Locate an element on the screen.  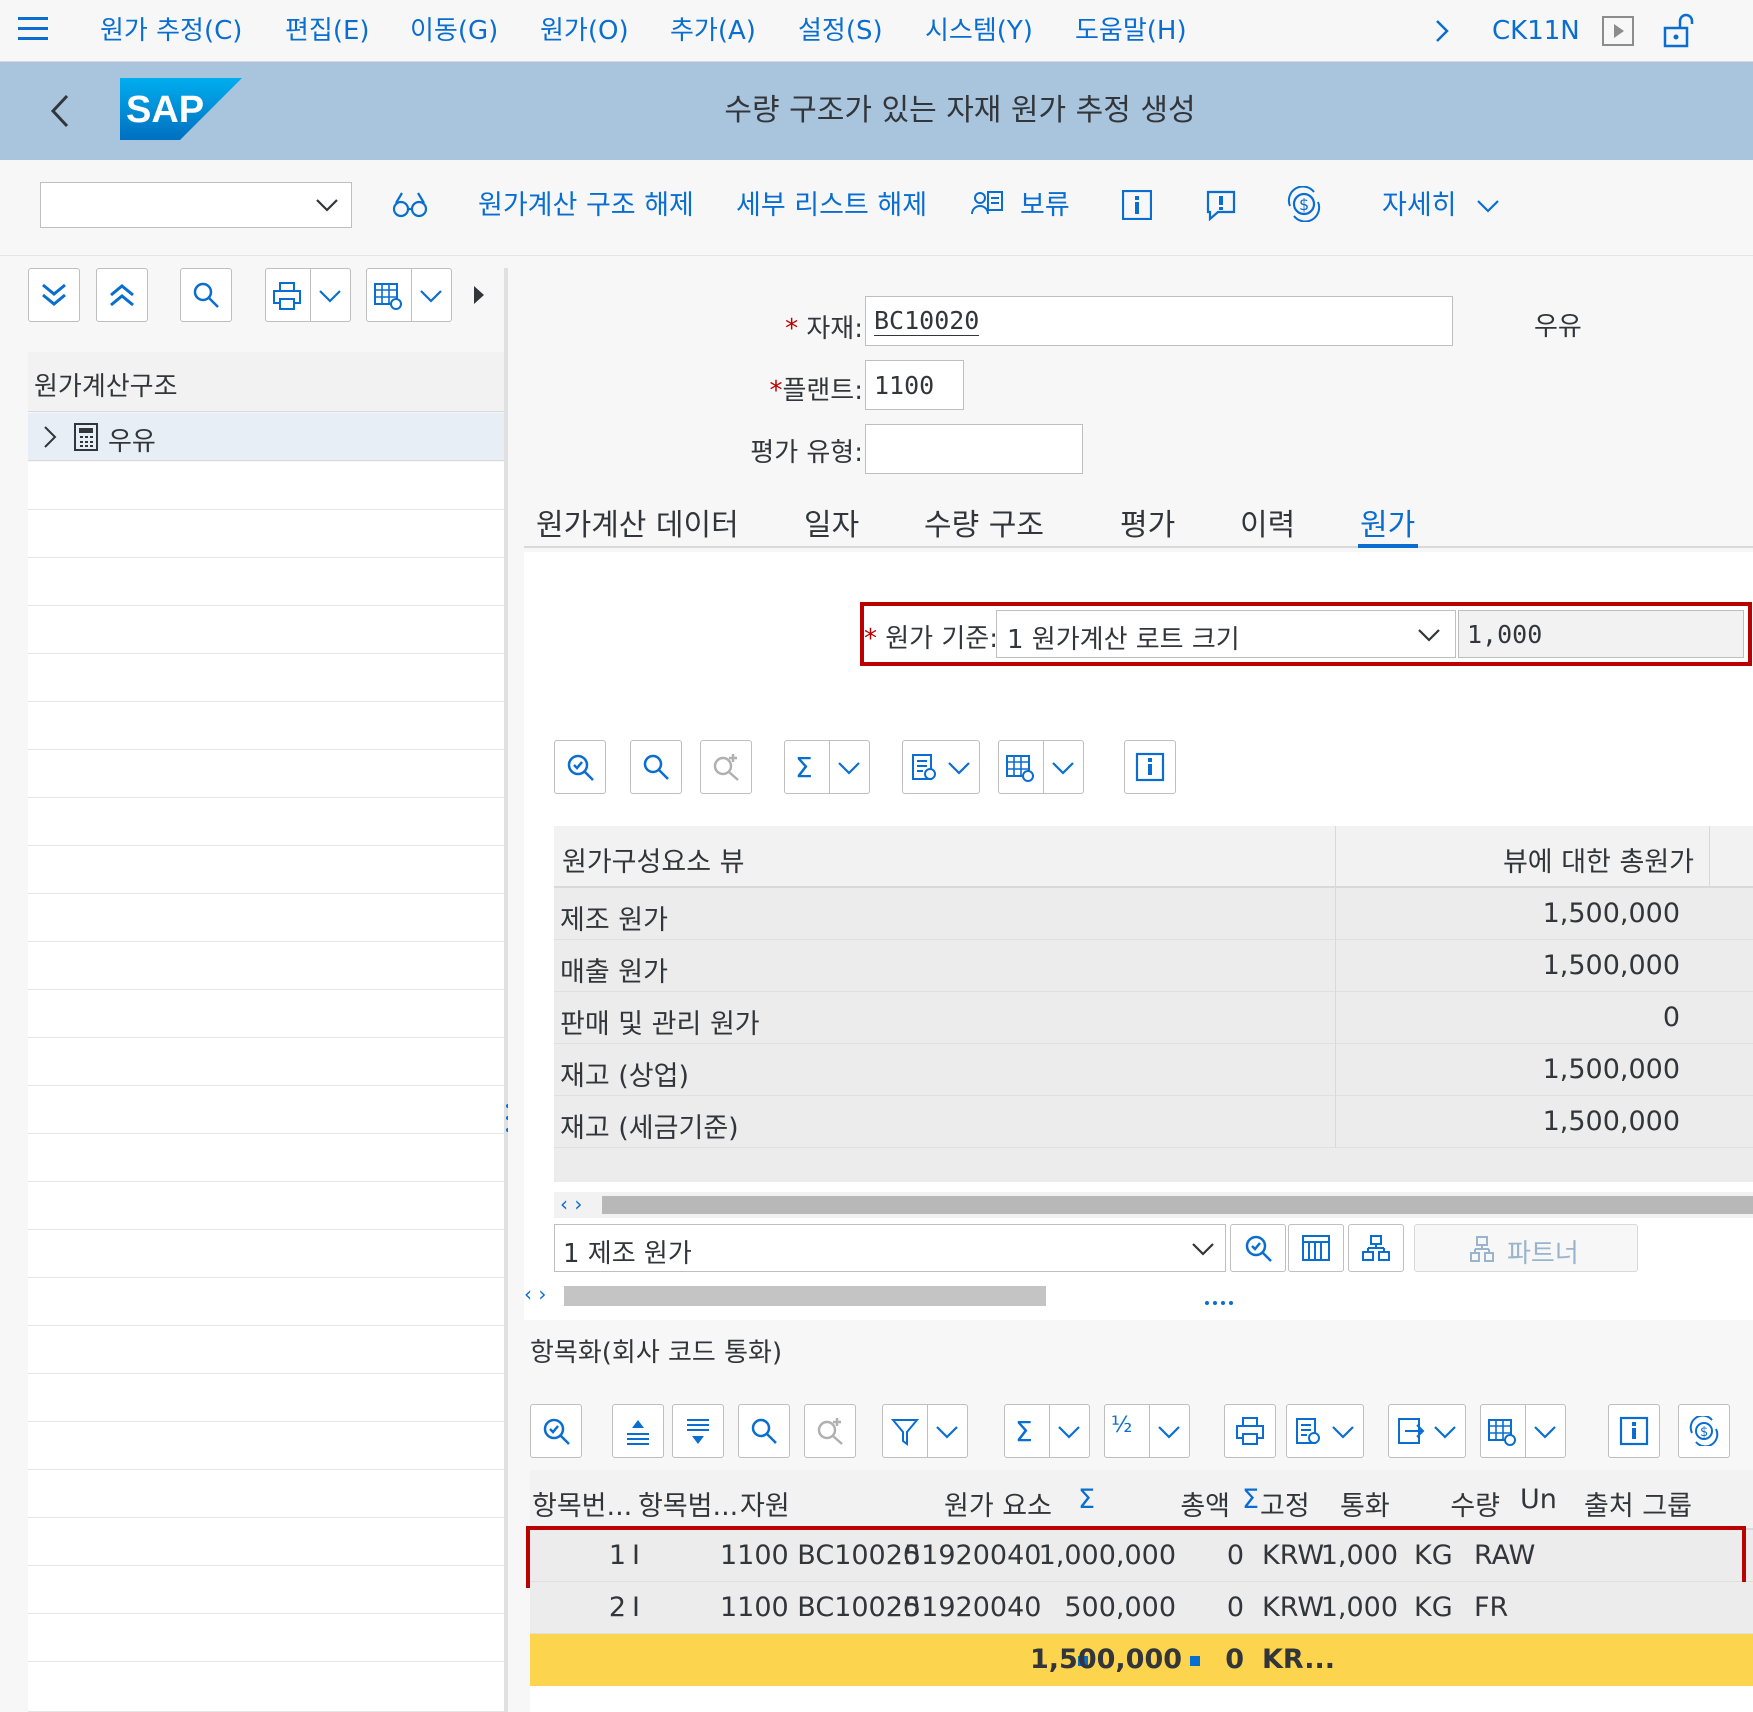
tab-valuation: 평가 is located at coordinates (1147, 522).